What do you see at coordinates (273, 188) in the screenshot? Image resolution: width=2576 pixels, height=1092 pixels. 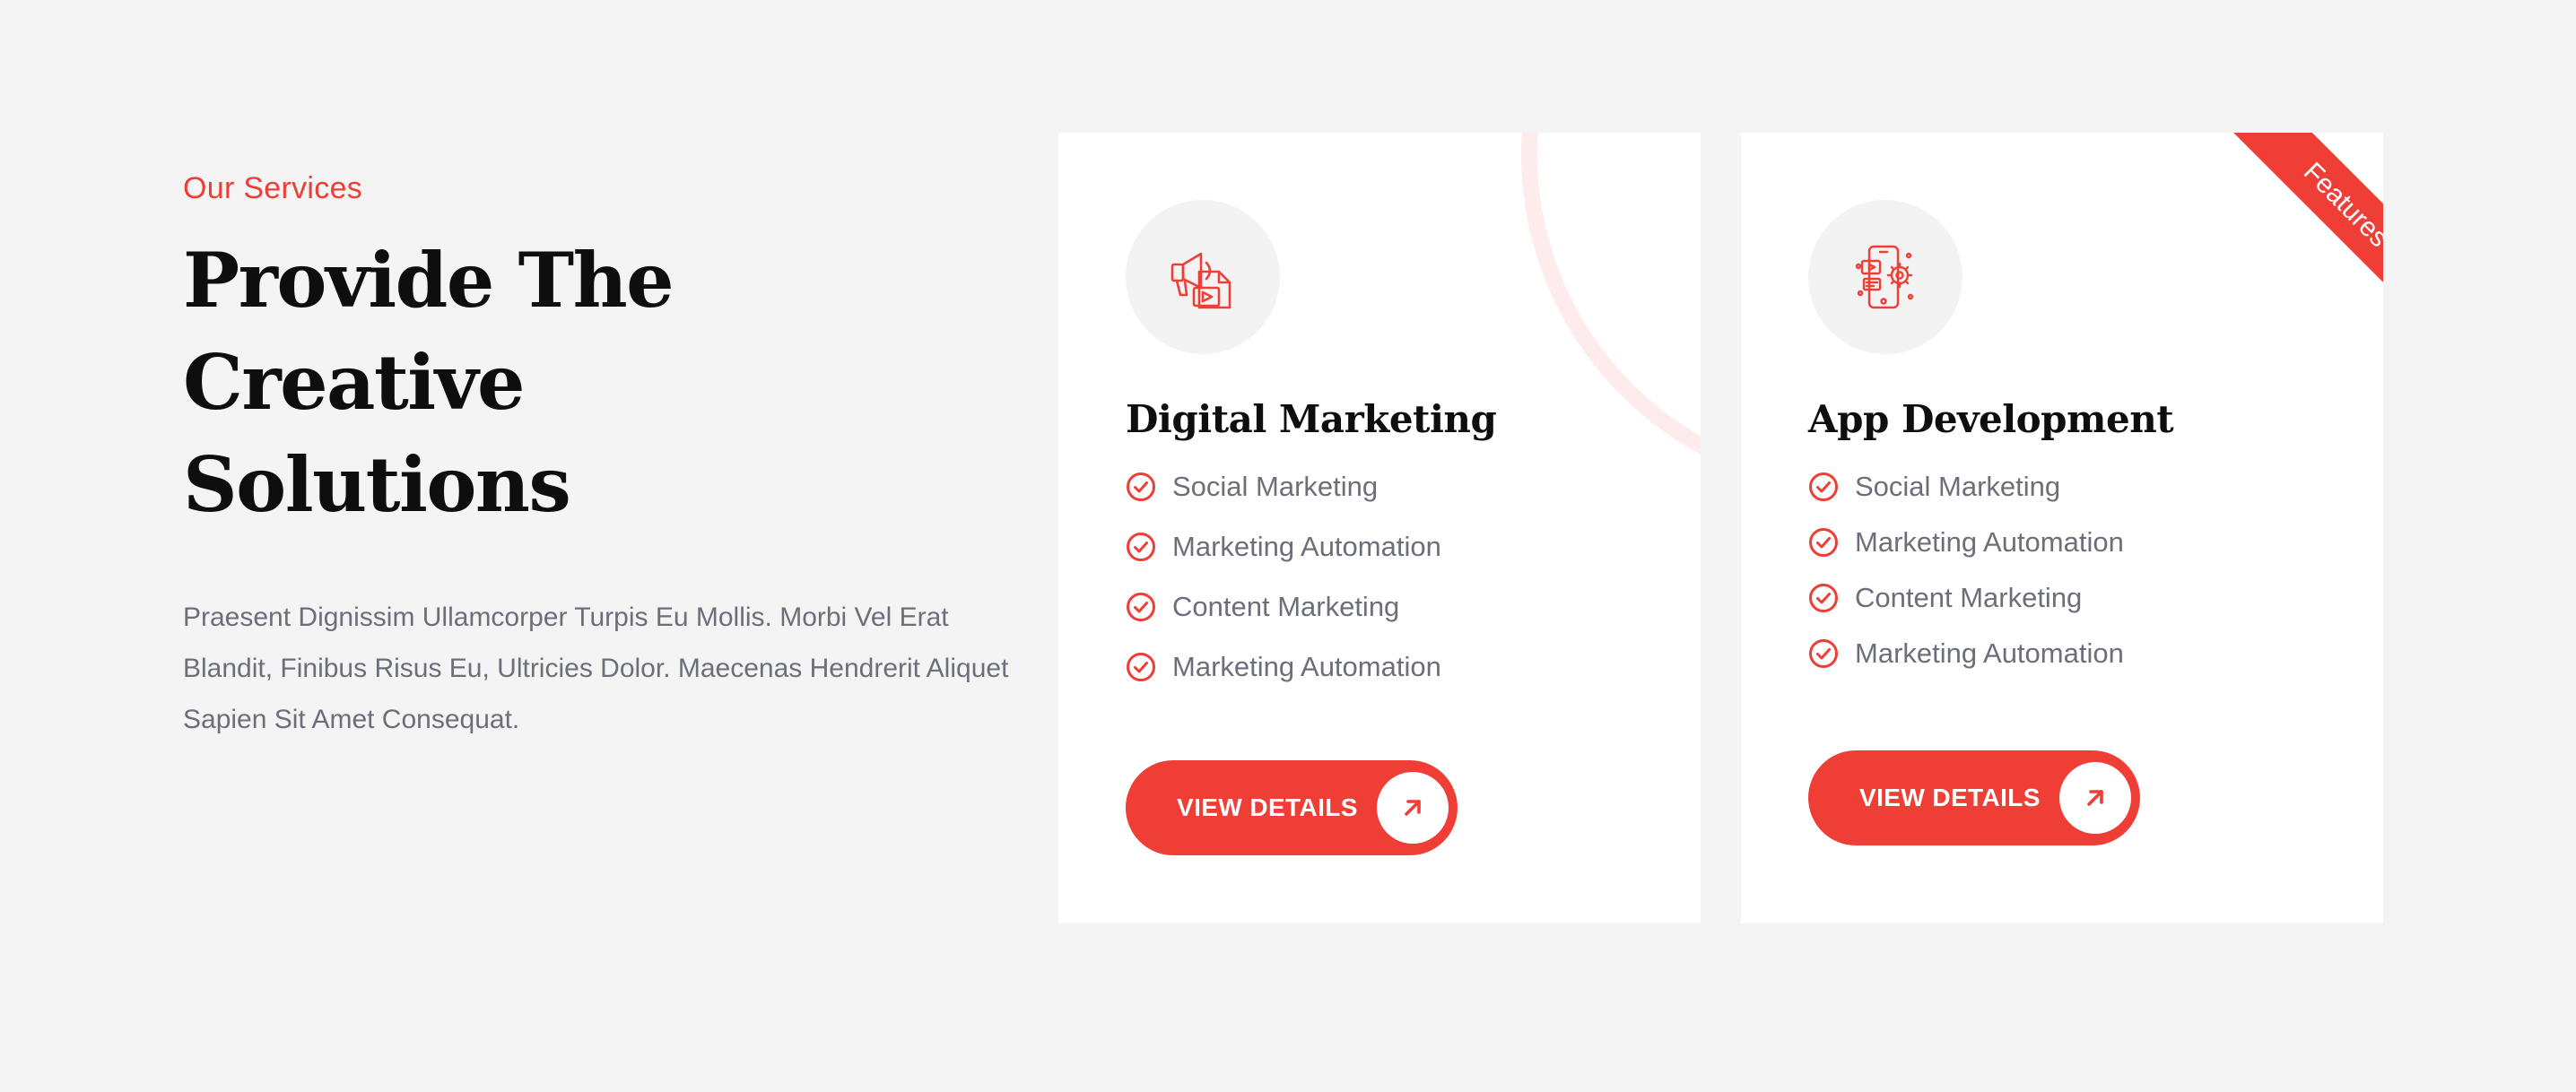 I see `section-eyebrow: Our Services` at bounding box center [273, 188].